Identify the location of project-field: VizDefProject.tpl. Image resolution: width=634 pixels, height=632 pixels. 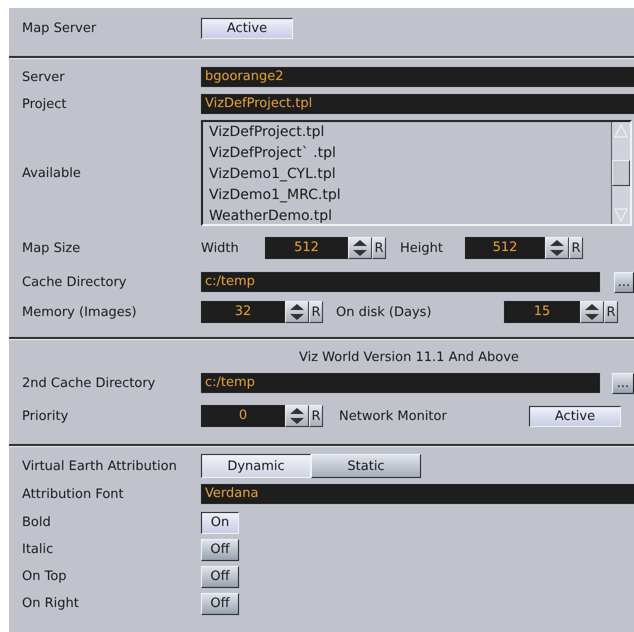
(417, 104).